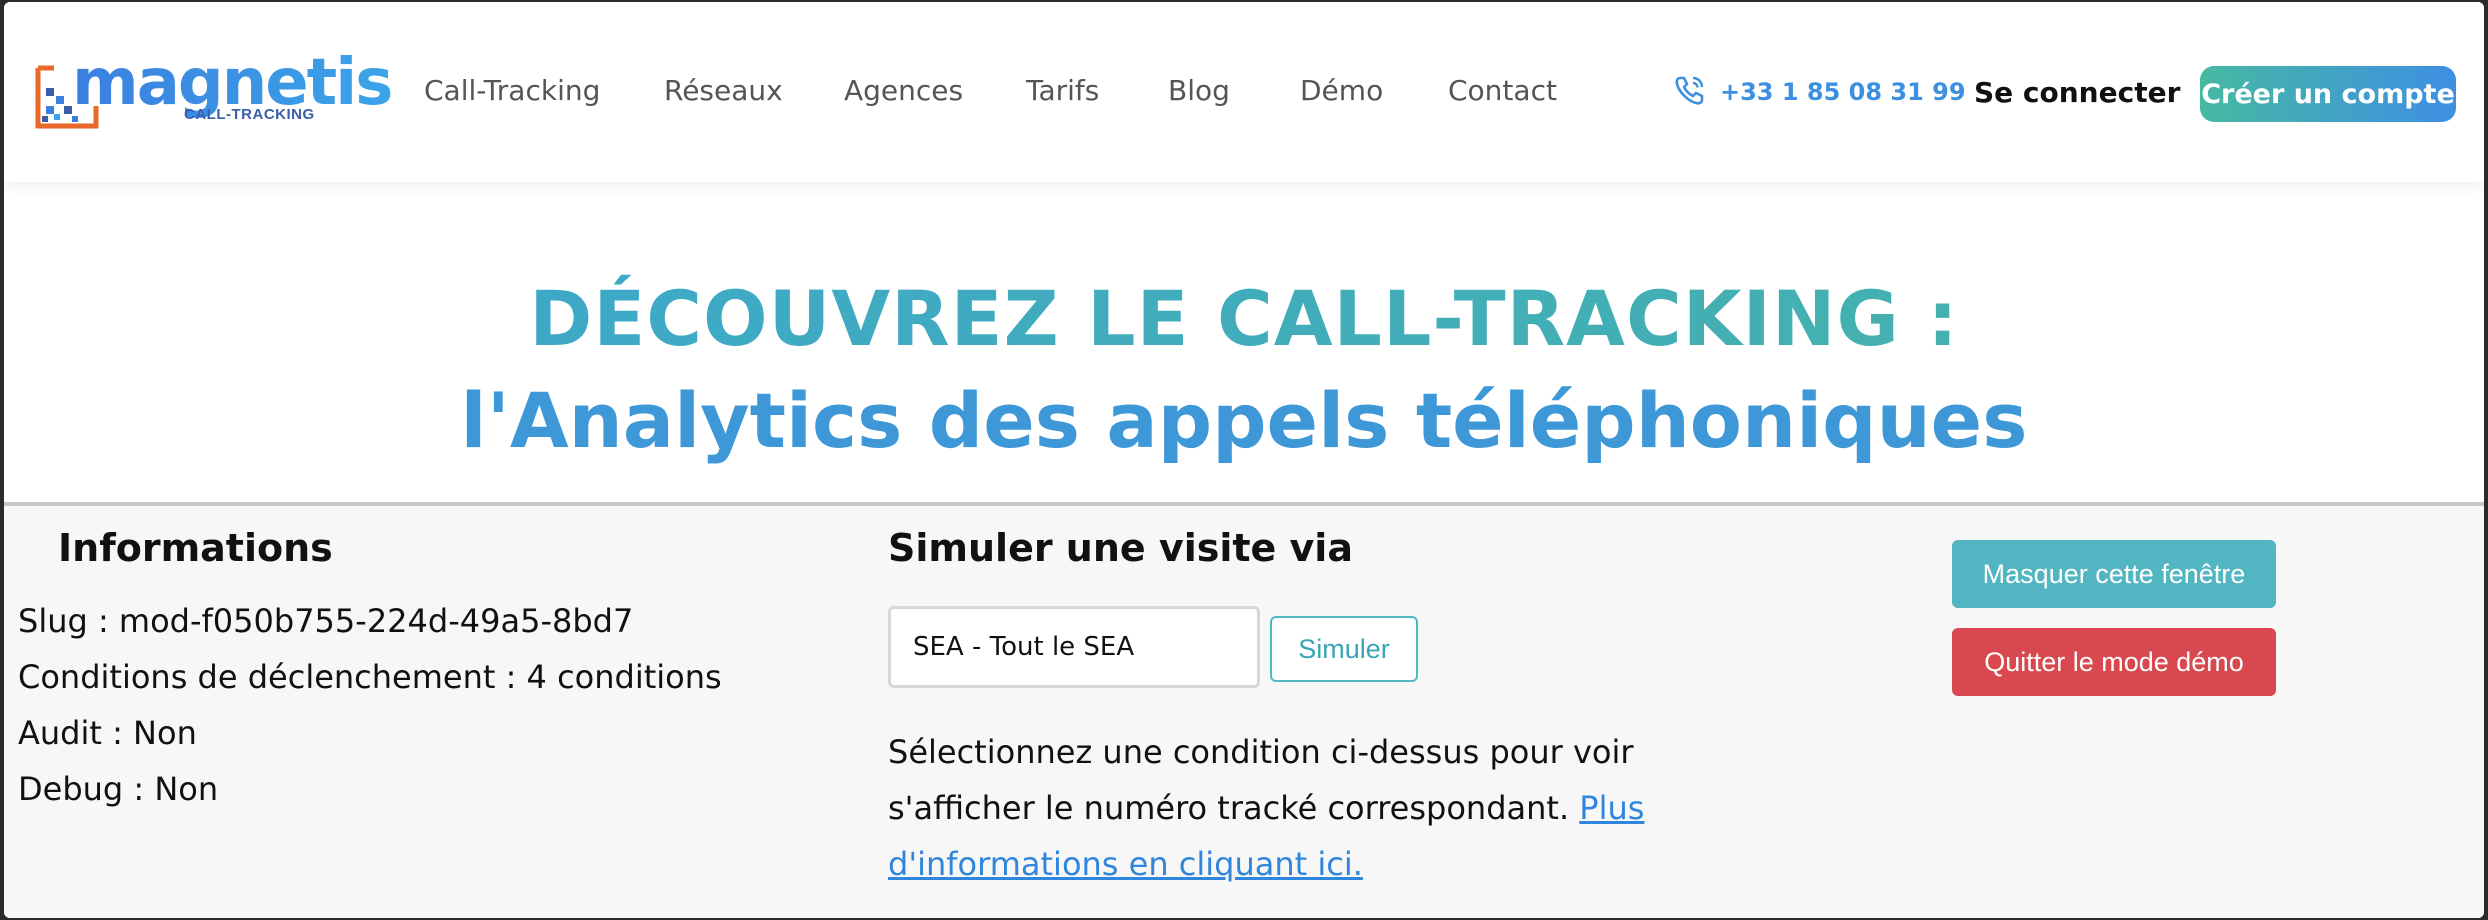 This screenshot has height=920, width=2488. Describe the element at coordinates (1843, 92) in the screenshot. I see `phone-number: +33 1 85 08 31 99` at that location.